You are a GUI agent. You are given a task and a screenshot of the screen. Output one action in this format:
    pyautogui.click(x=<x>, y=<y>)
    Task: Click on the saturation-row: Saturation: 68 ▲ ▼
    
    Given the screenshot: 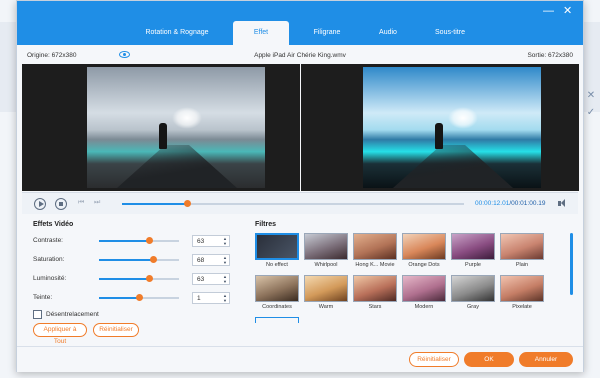 What is the action you would take?
    pyautogui.click(x=139, y=260)
    